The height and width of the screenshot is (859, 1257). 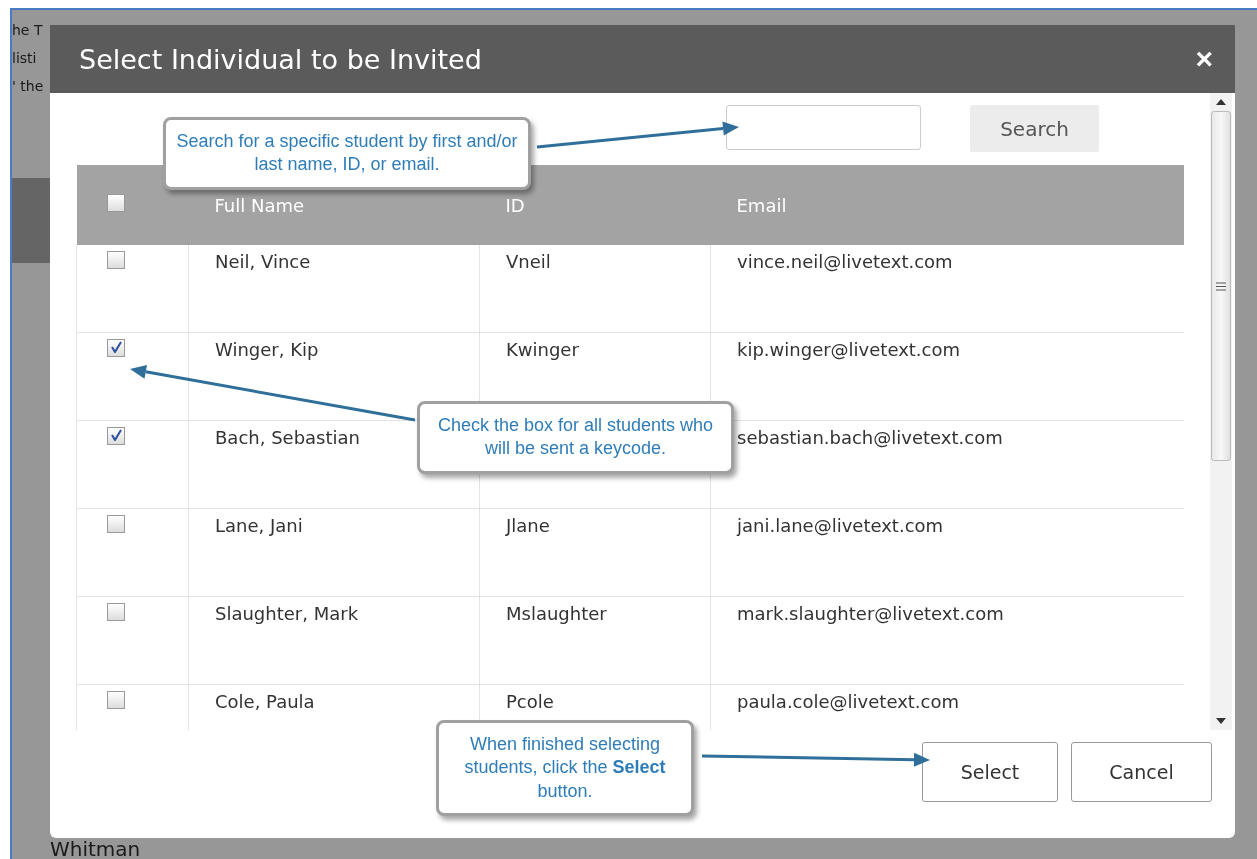 I want to click on table-cell: Vneil, so click(x=595, y=289).